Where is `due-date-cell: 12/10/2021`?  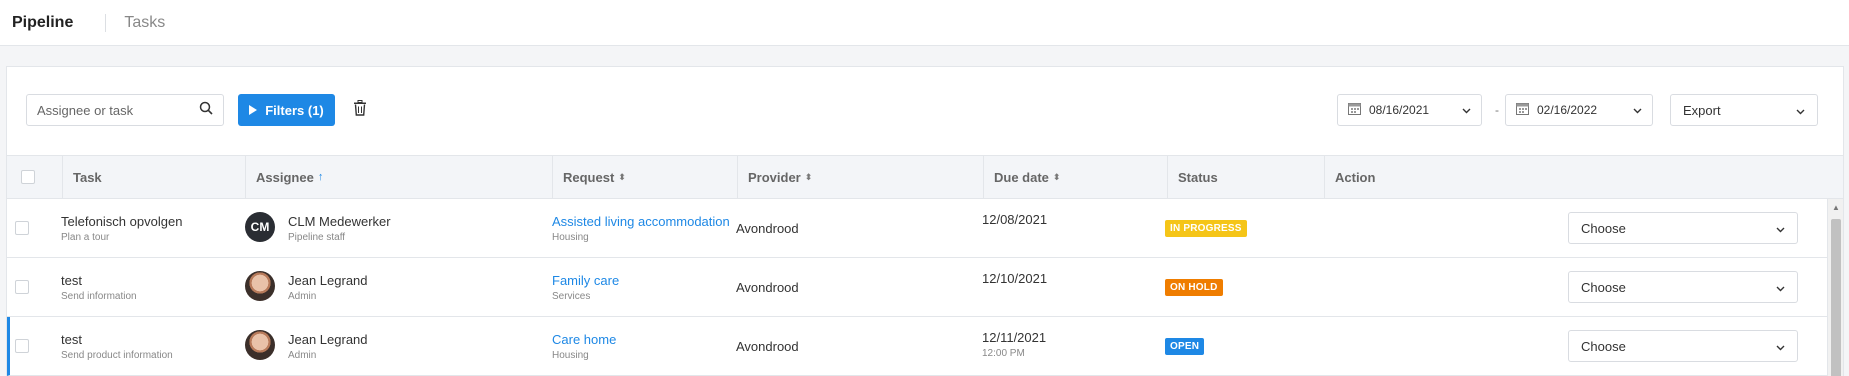 due-date-cell: 12/10/2021 is located at coordinates (1014, 287).